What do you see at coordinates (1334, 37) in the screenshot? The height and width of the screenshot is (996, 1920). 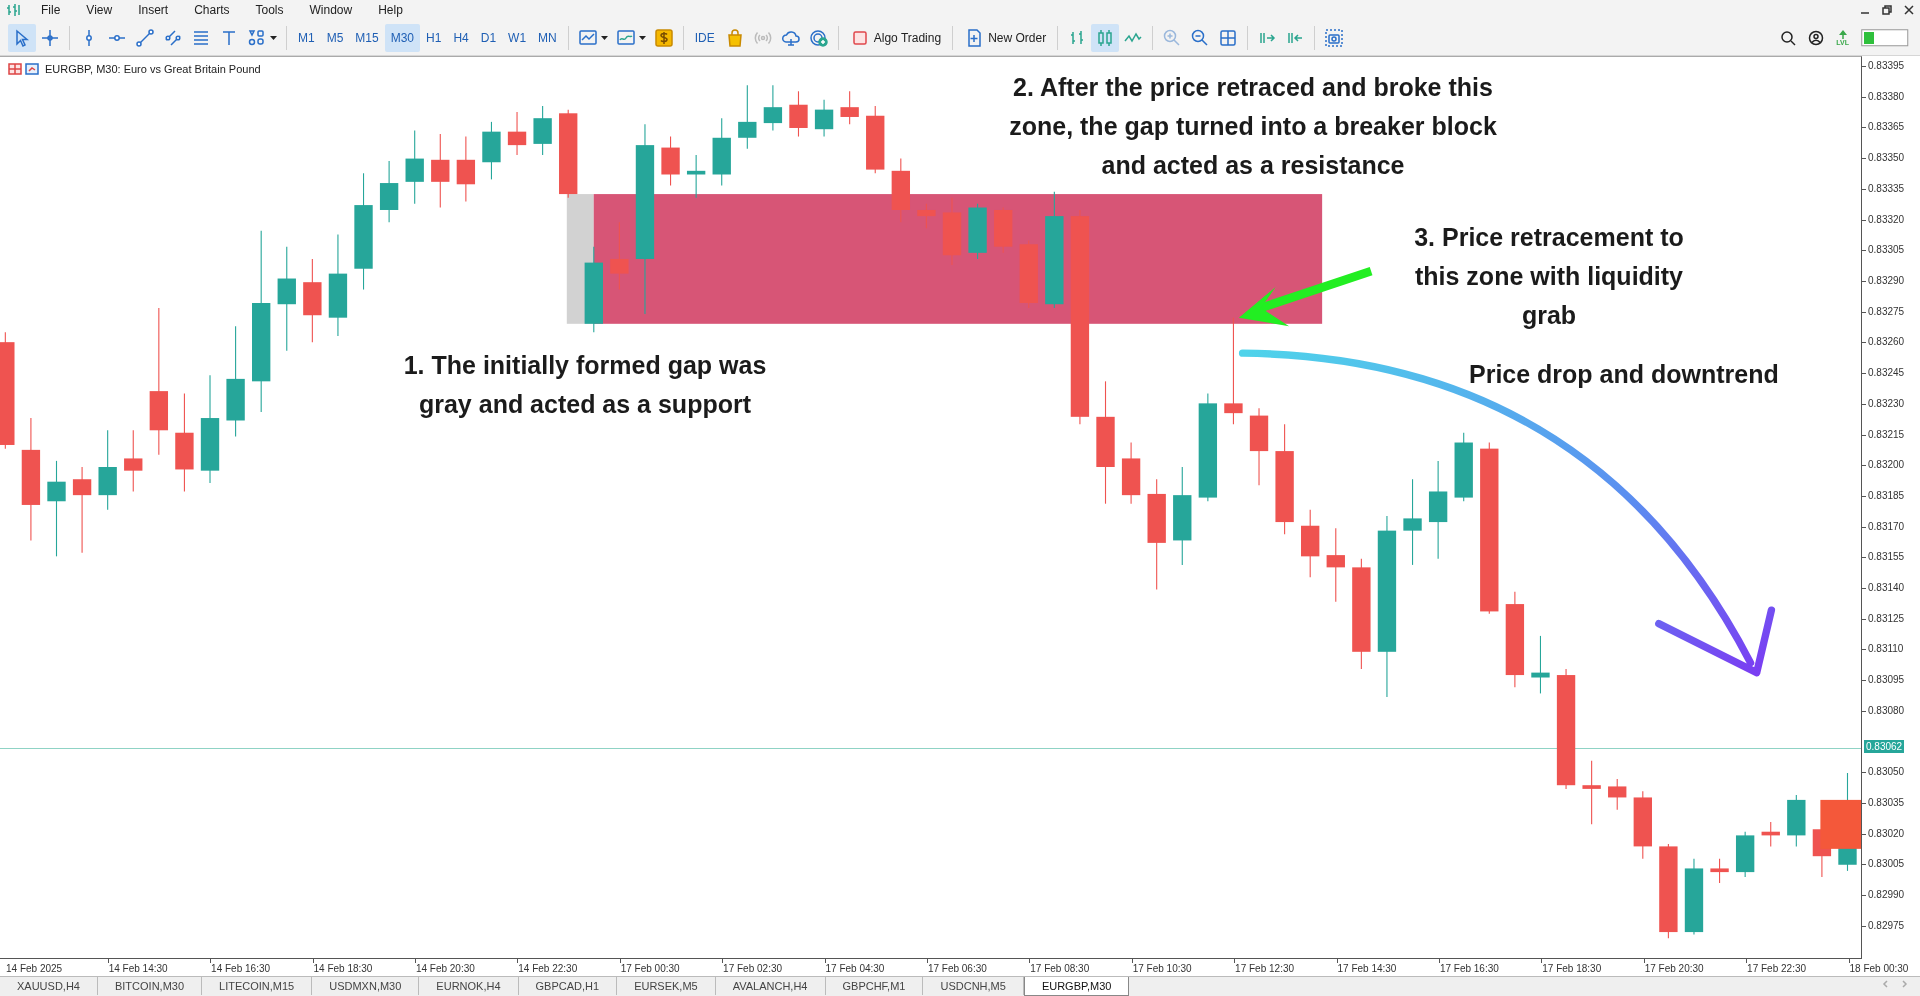 I see `screenshot-icon` at bounding box center [1334, 37].